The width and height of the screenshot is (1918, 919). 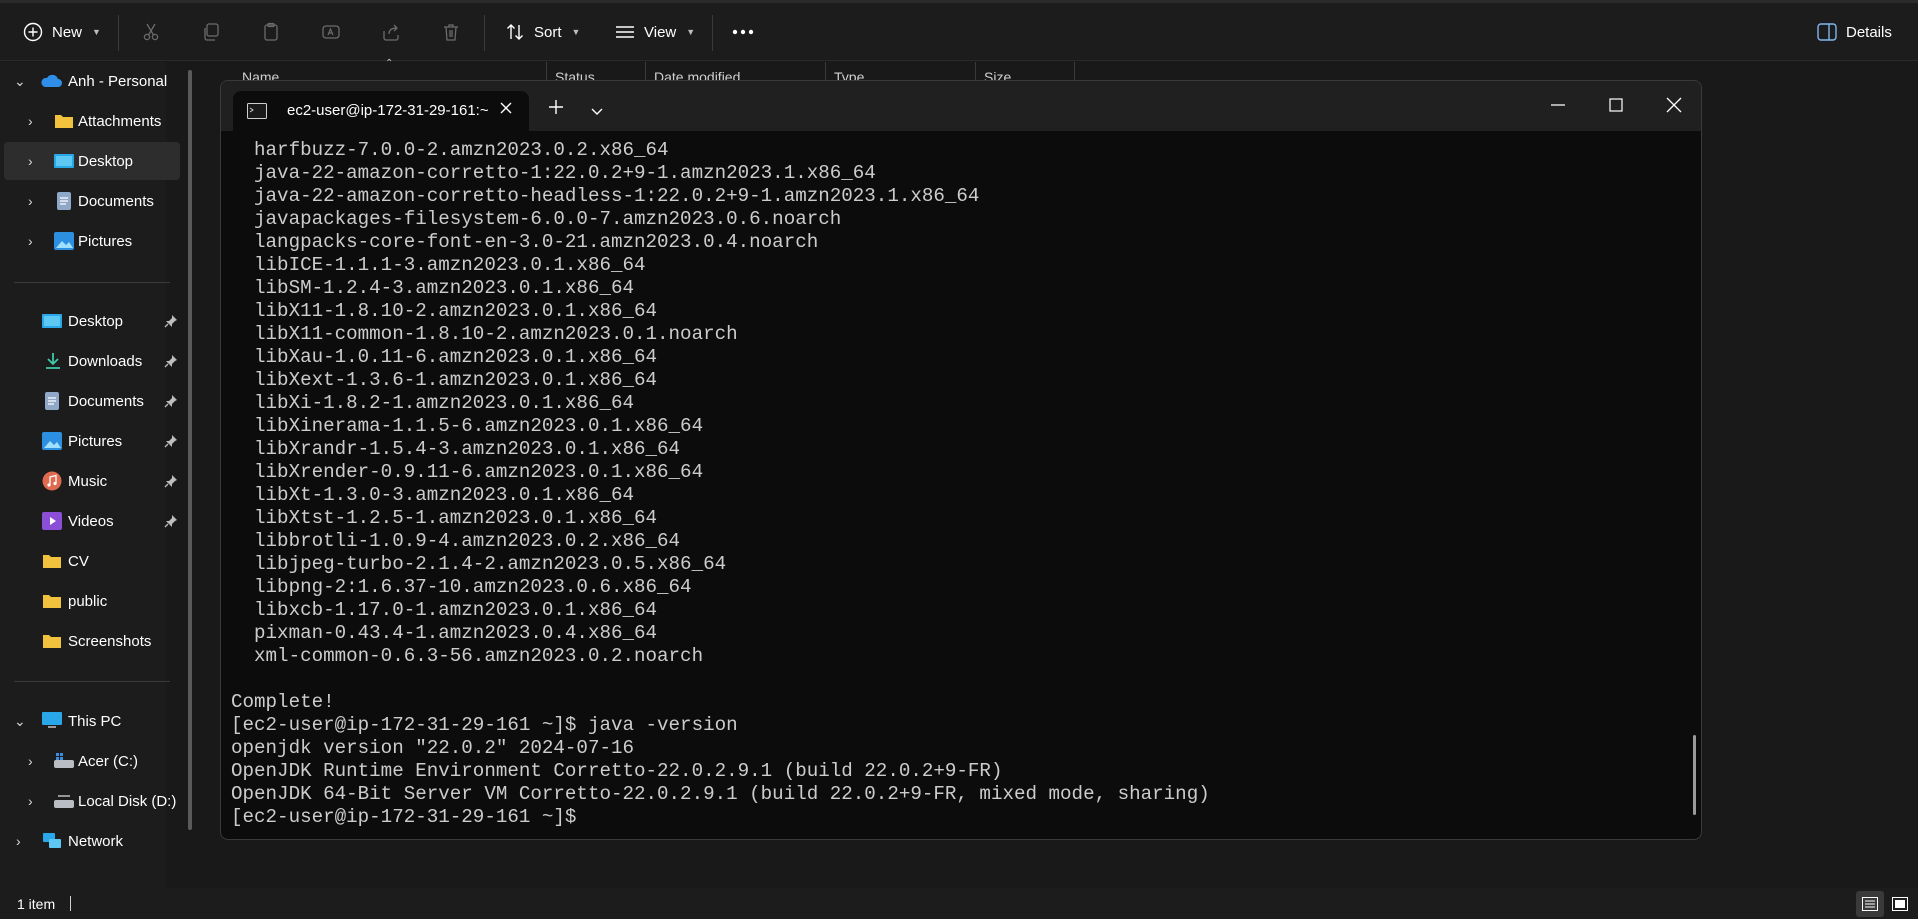 I want to click on pictures-icon, so click(x=64, y=241).